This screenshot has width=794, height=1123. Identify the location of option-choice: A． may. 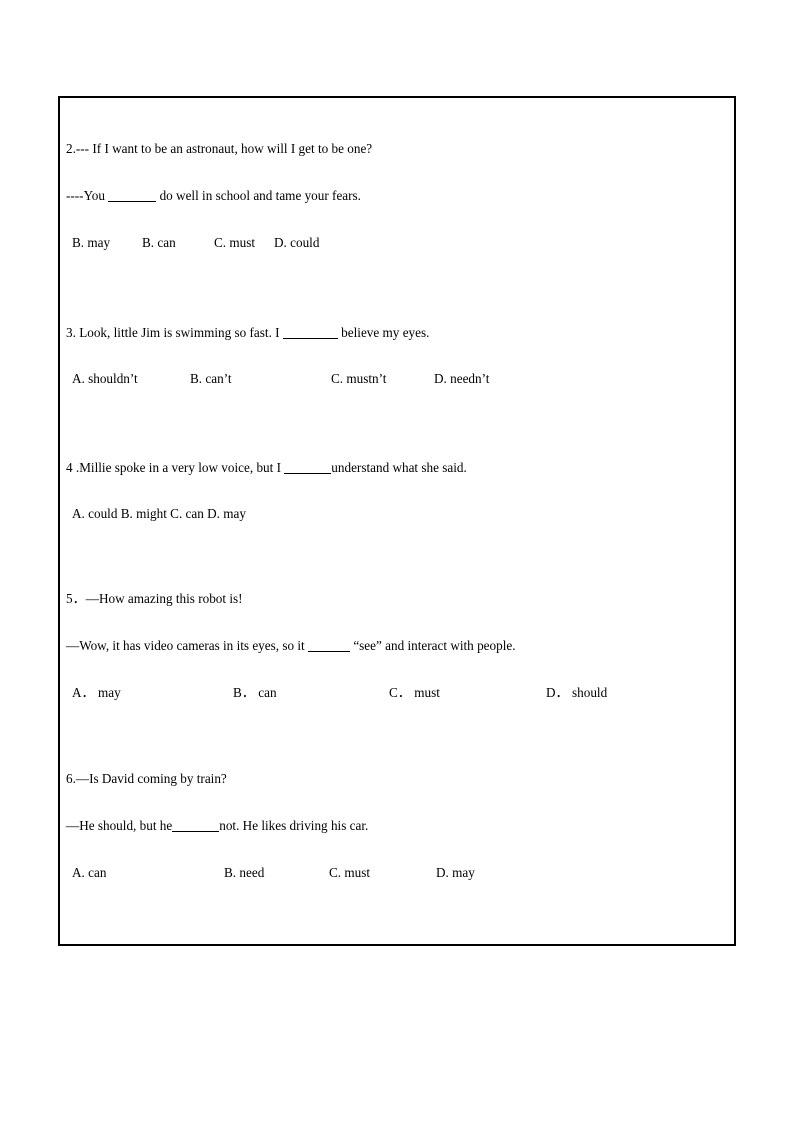
(96, 691).